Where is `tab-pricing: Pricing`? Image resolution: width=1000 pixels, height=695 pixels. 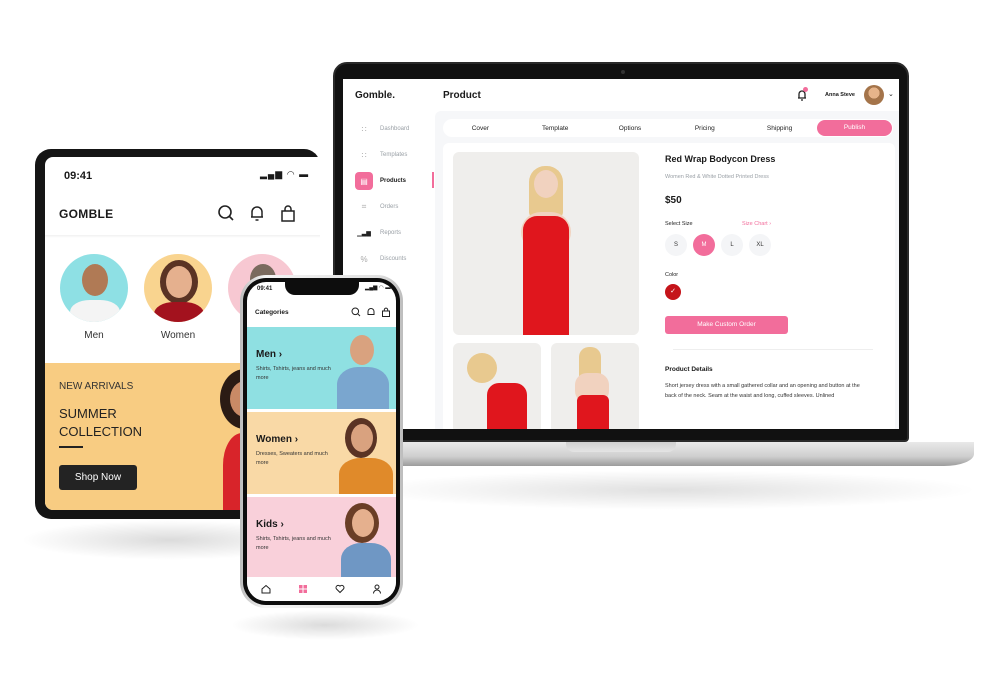 tab-pricing: Pricing is located at coordinates (704, 128).